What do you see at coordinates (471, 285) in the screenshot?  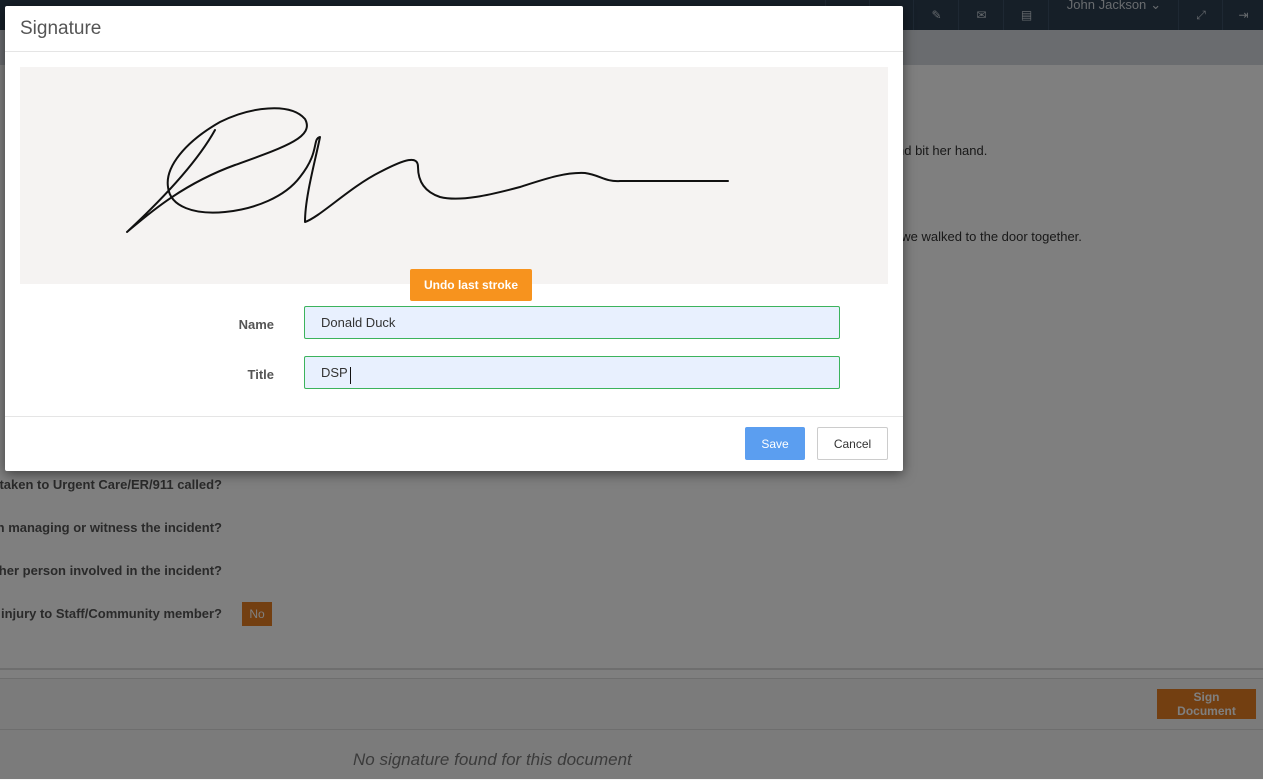 I see `undo-last-stroke-button: Undo last stroke` at bounding box center [471, 285].